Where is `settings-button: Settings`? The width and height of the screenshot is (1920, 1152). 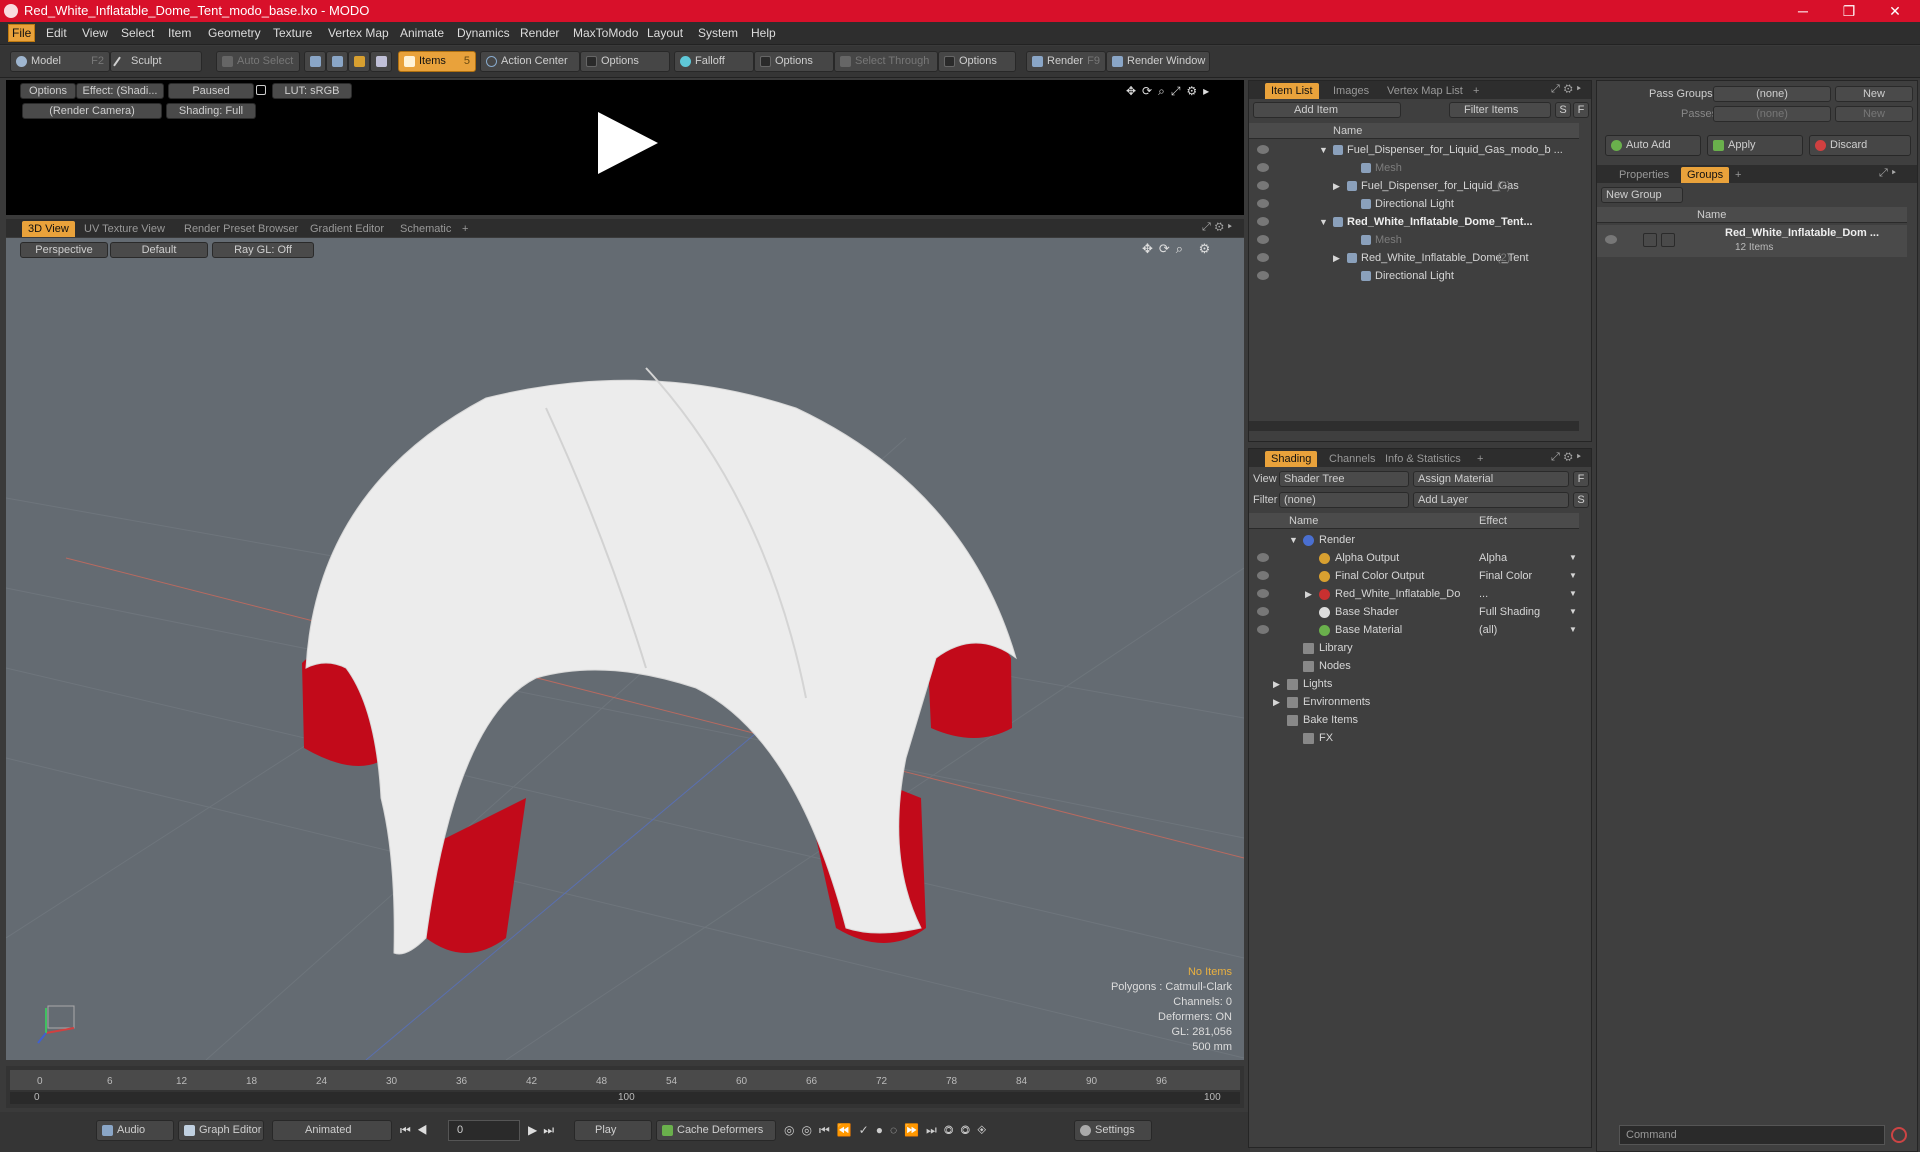
settings-button: Settings is located at coordinates (1113, 1130).